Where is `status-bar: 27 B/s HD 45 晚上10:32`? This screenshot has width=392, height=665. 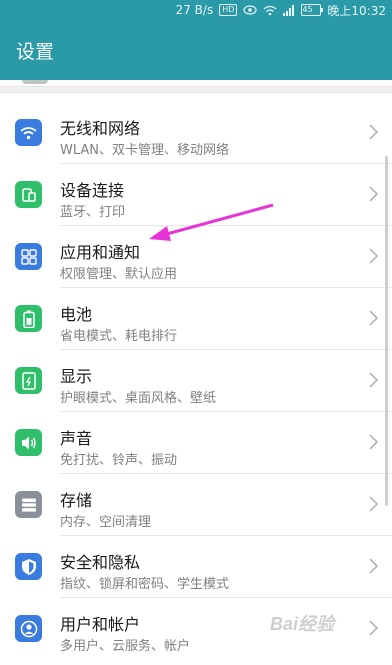
status-bar: 27 B/s HD 45 晚上10:32 is located at coordinates (196, 10).